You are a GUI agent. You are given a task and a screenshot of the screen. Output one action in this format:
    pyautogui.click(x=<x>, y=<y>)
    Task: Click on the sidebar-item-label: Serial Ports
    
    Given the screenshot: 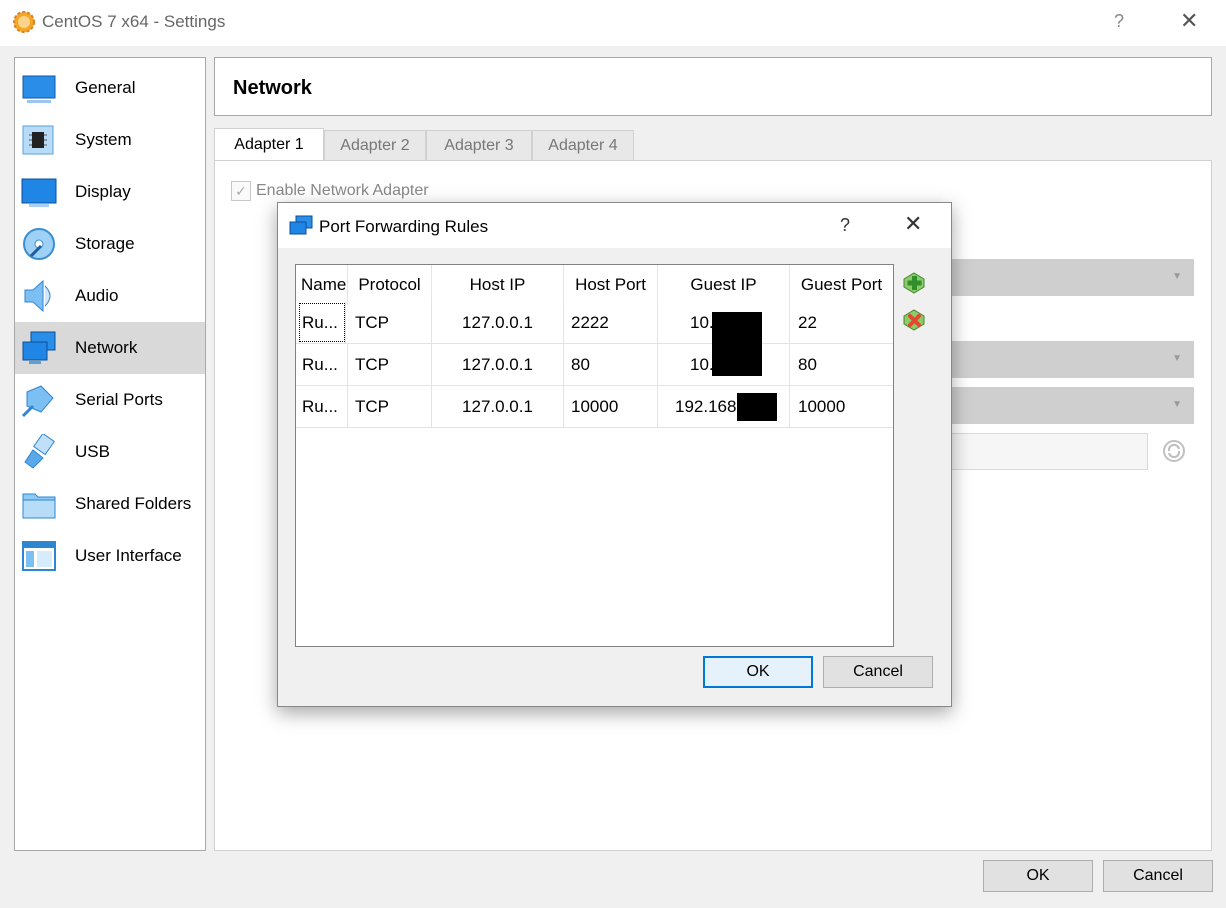 What is the action you would take?
    pyautogui.click(x=119, y=399)
    